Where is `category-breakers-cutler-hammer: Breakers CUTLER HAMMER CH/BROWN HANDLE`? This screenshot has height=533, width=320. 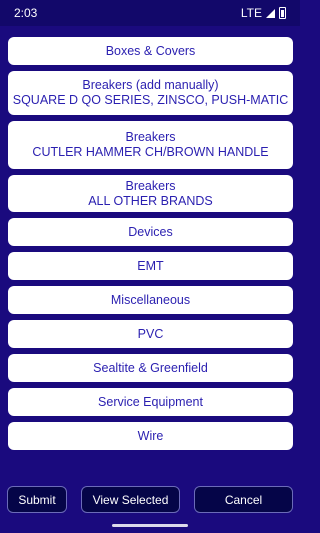
category-breakers-cutler-hammer: Breakers CUTLER HAMMER CH/BROWN HANDLE is located at coordinates (150, 145).